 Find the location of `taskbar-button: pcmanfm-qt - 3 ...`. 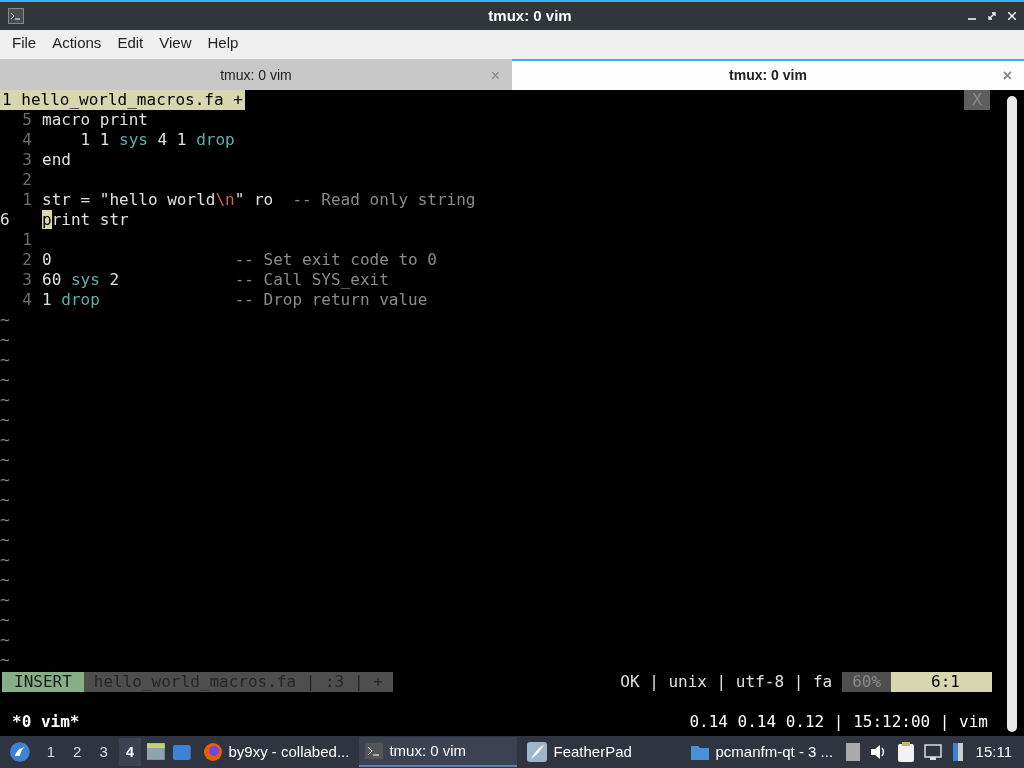

taskbar-button: pcmanfm-qt - 3 ... is located at coordinates (762, 752).